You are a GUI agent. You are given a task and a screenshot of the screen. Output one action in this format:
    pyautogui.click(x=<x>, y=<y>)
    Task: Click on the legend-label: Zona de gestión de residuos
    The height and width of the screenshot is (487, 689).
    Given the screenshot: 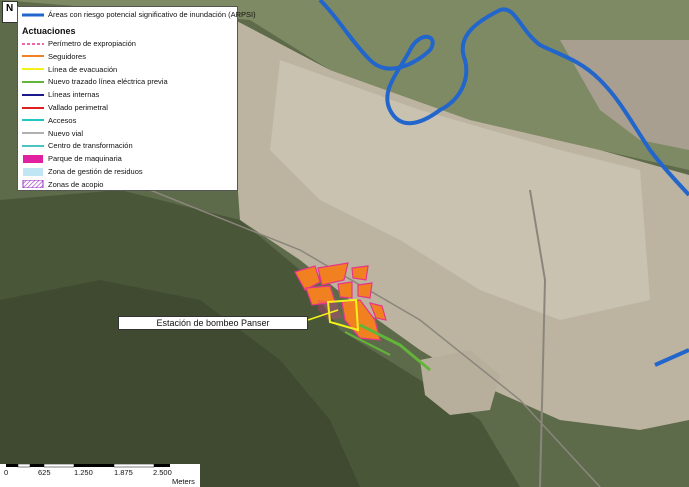 What is the action you would take?
    pyautogui.click(x=95, y=171)
    